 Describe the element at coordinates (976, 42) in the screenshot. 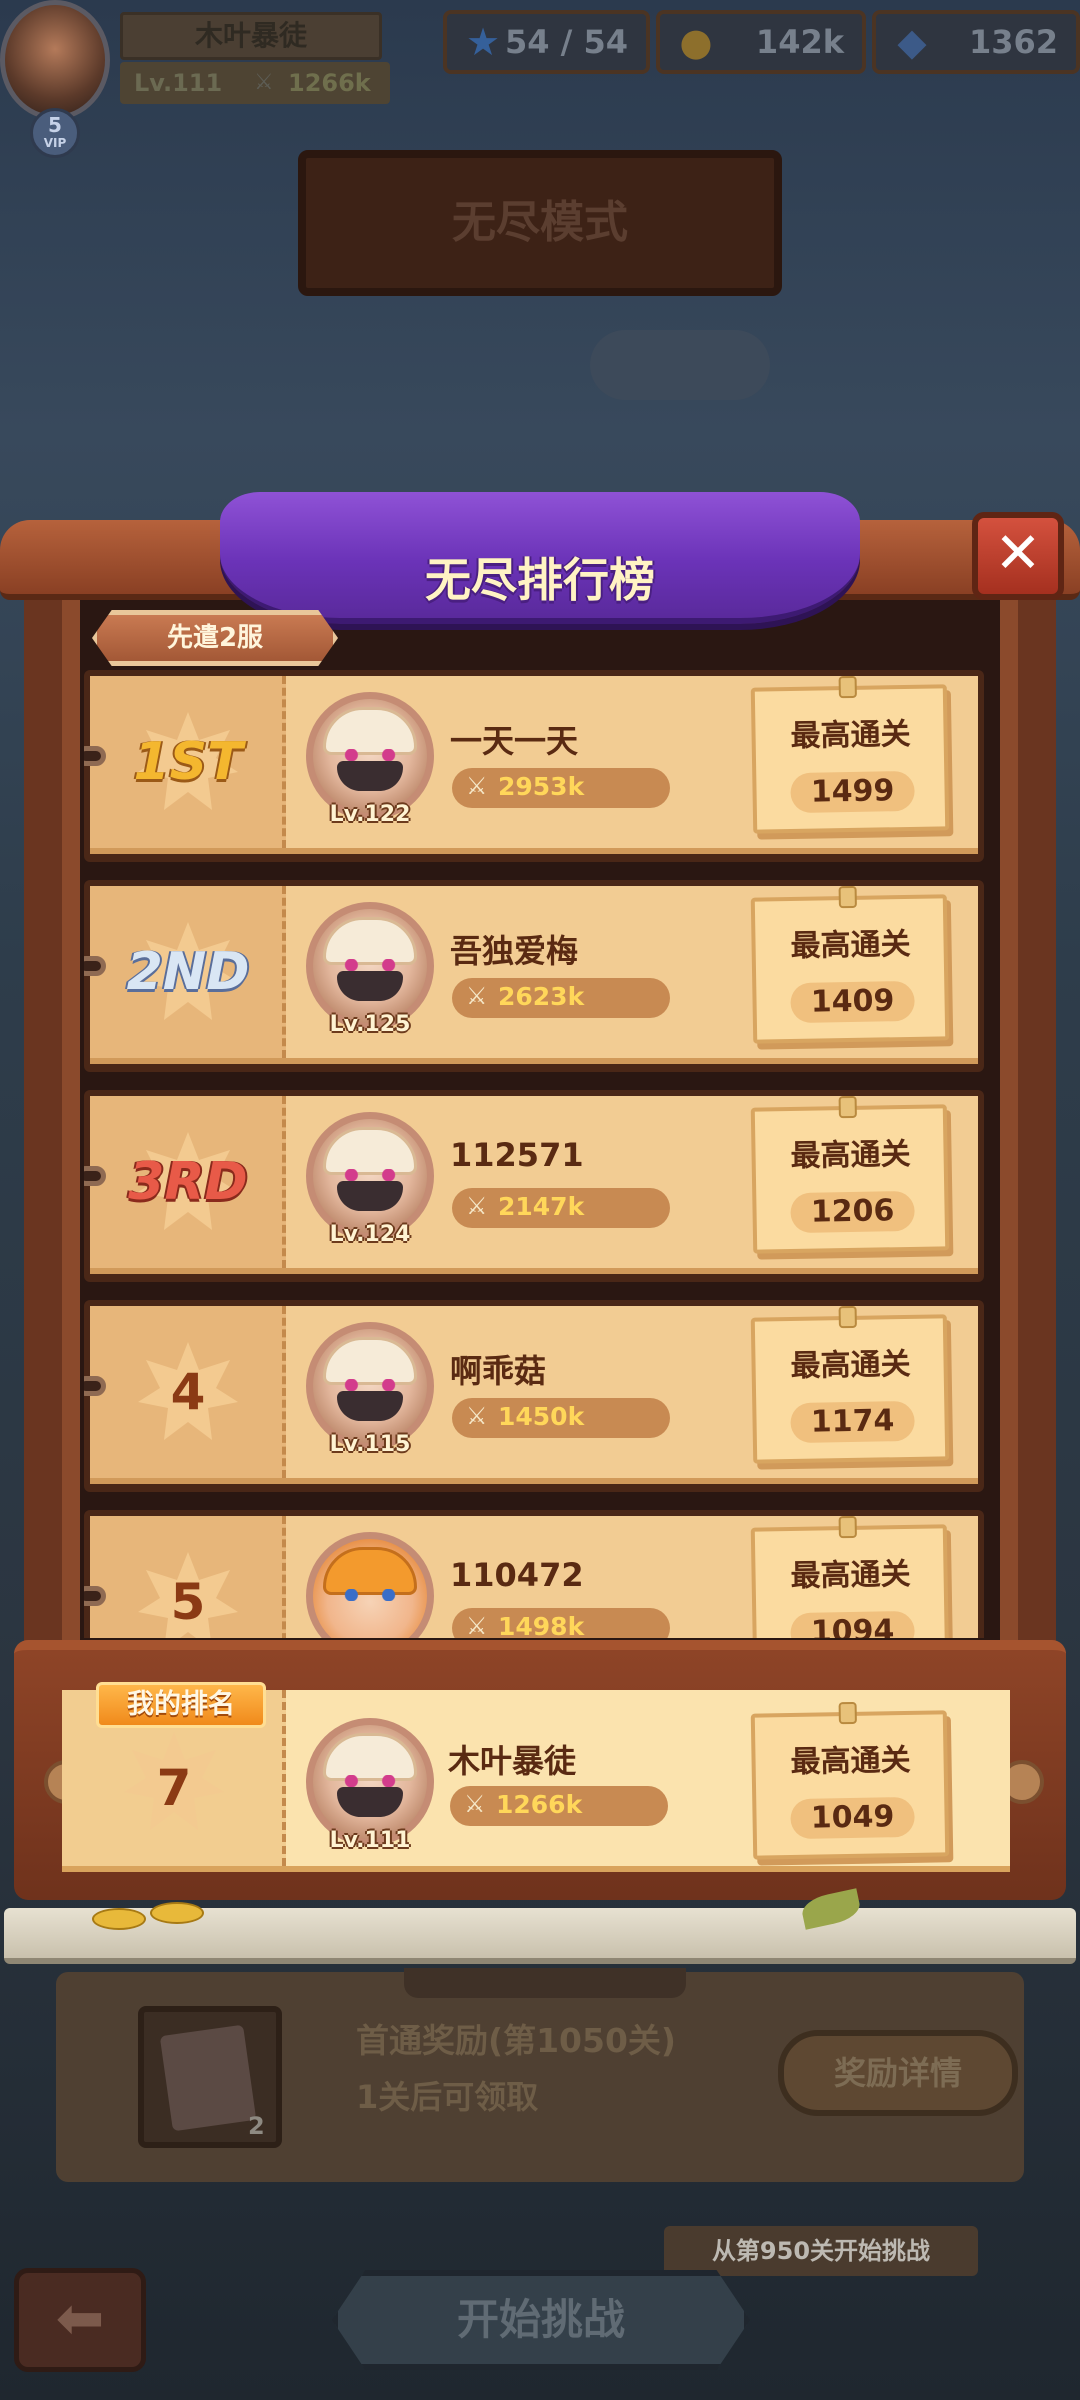

I see `gem-counter: ◆ 1362` at that location.